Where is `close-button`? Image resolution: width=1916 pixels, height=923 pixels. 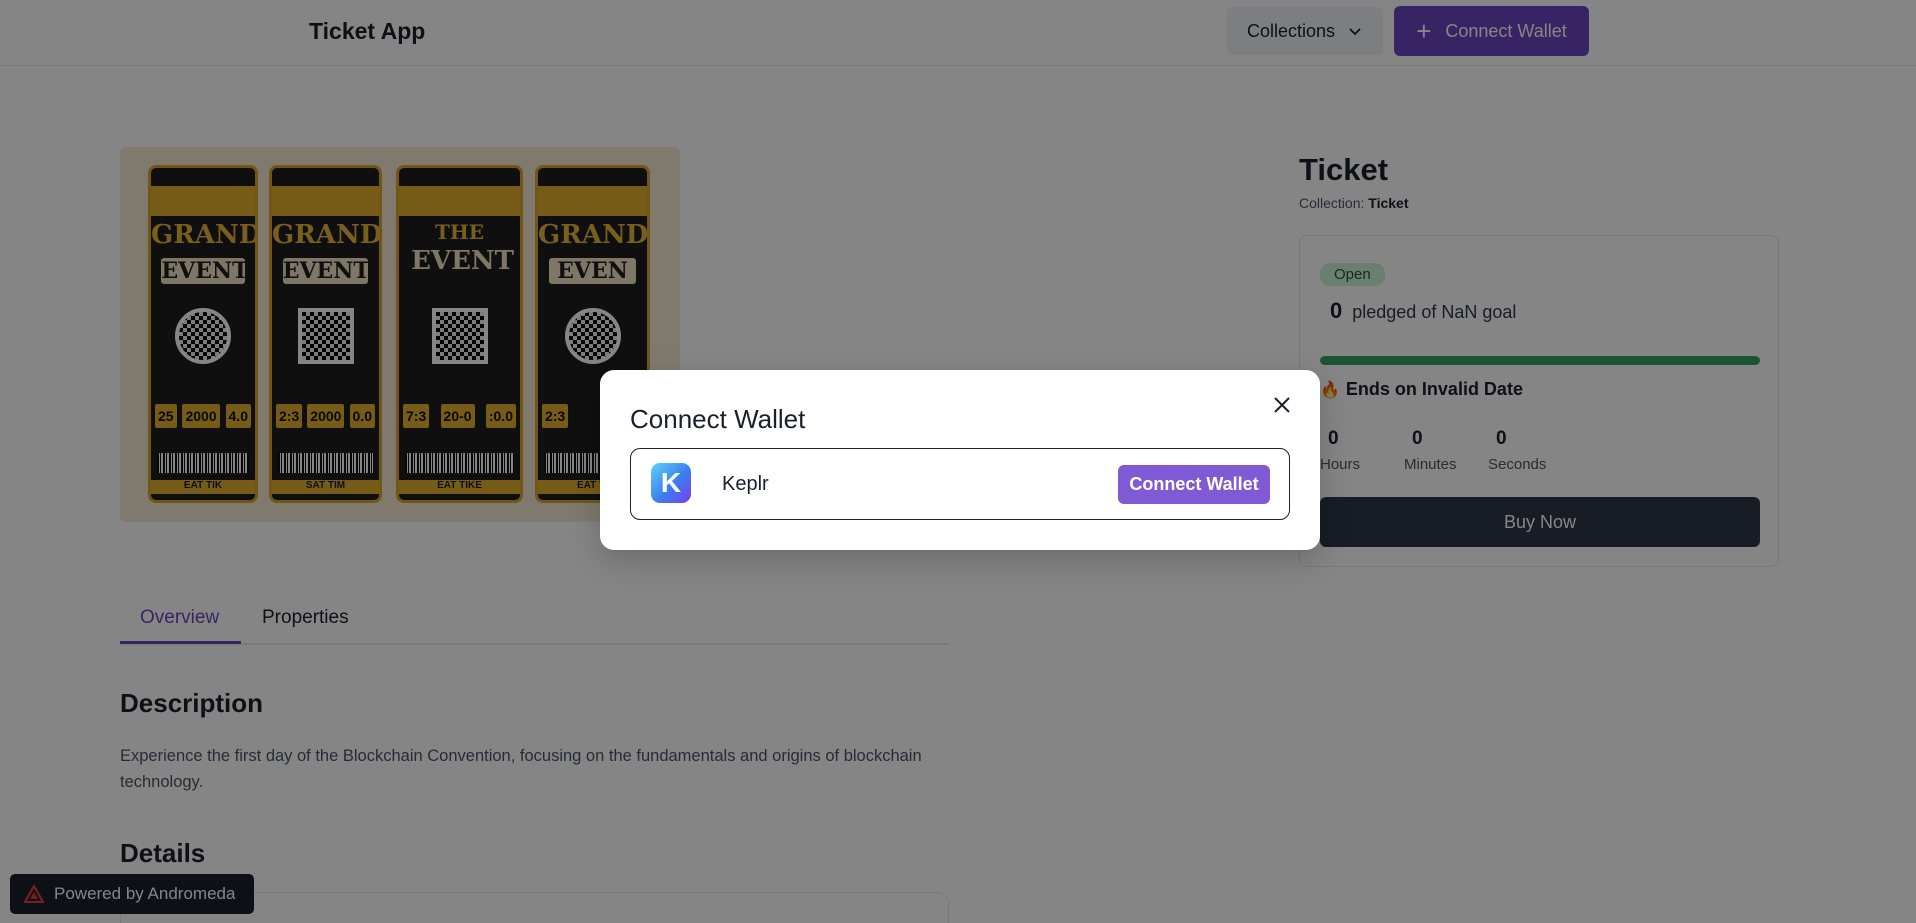 close-button is located at coordinates (1282, 405).